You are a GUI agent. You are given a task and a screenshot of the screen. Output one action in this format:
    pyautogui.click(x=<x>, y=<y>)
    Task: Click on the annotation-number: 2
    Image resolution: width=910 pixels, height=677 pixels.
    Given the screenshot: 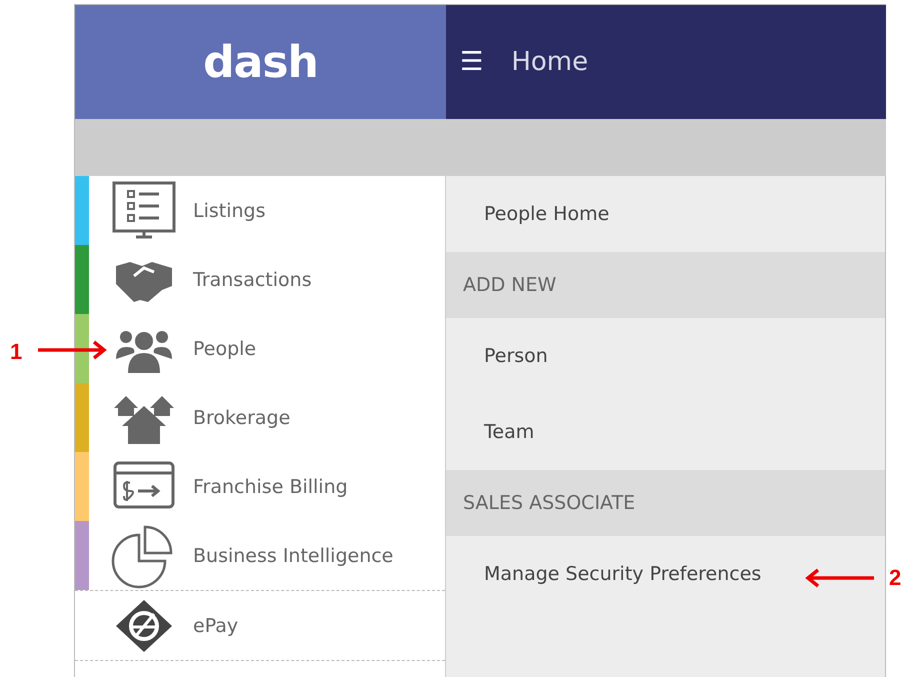 What is the action you would take?
    pyautogui.click(x=895, y=578)
    